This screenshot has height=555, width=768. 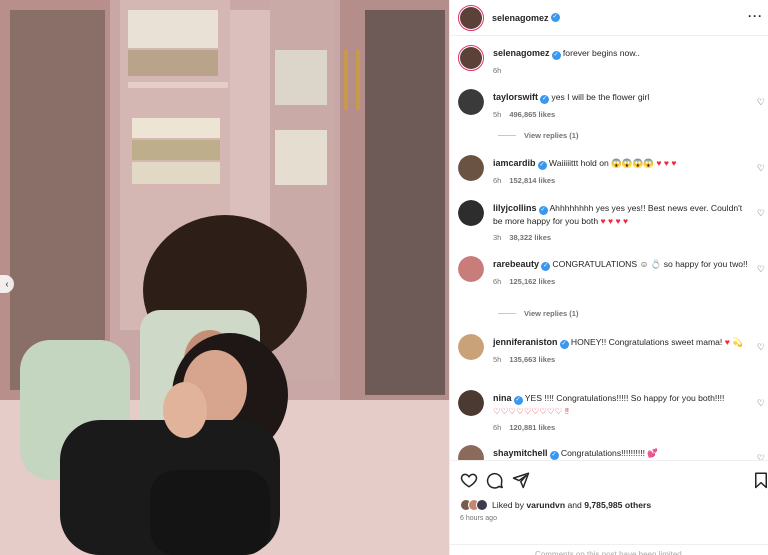 What do you see at coordinates (595, 264) in the screenshot?
I see `comment-text: CONGRATULATIONS` at bounding box center [595, 264].